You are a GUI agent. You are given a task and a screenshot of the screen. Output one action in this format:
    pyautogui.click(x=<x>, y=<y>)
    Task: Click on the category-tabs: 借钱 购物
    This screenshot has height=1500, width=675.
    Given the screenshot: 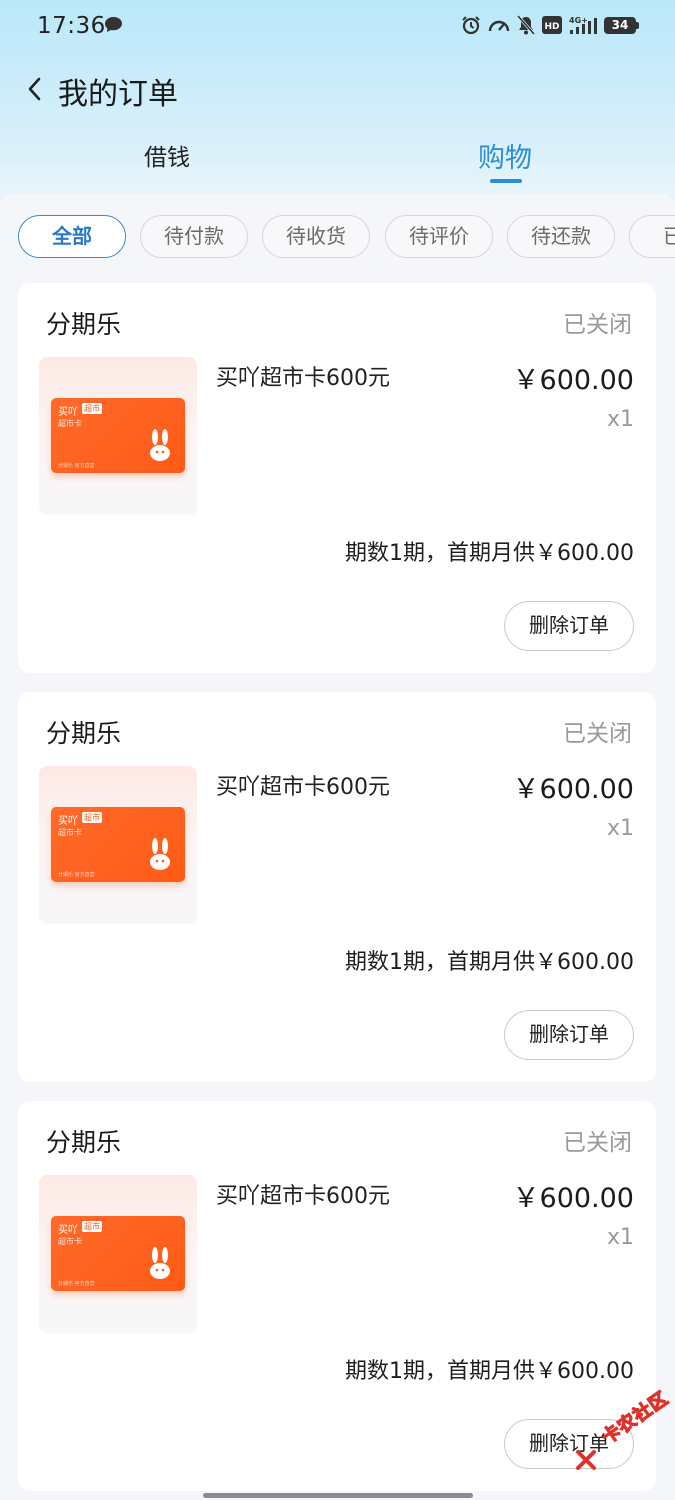 What is the action you would take?
    pyautogui.click(x=337, y=160)
    